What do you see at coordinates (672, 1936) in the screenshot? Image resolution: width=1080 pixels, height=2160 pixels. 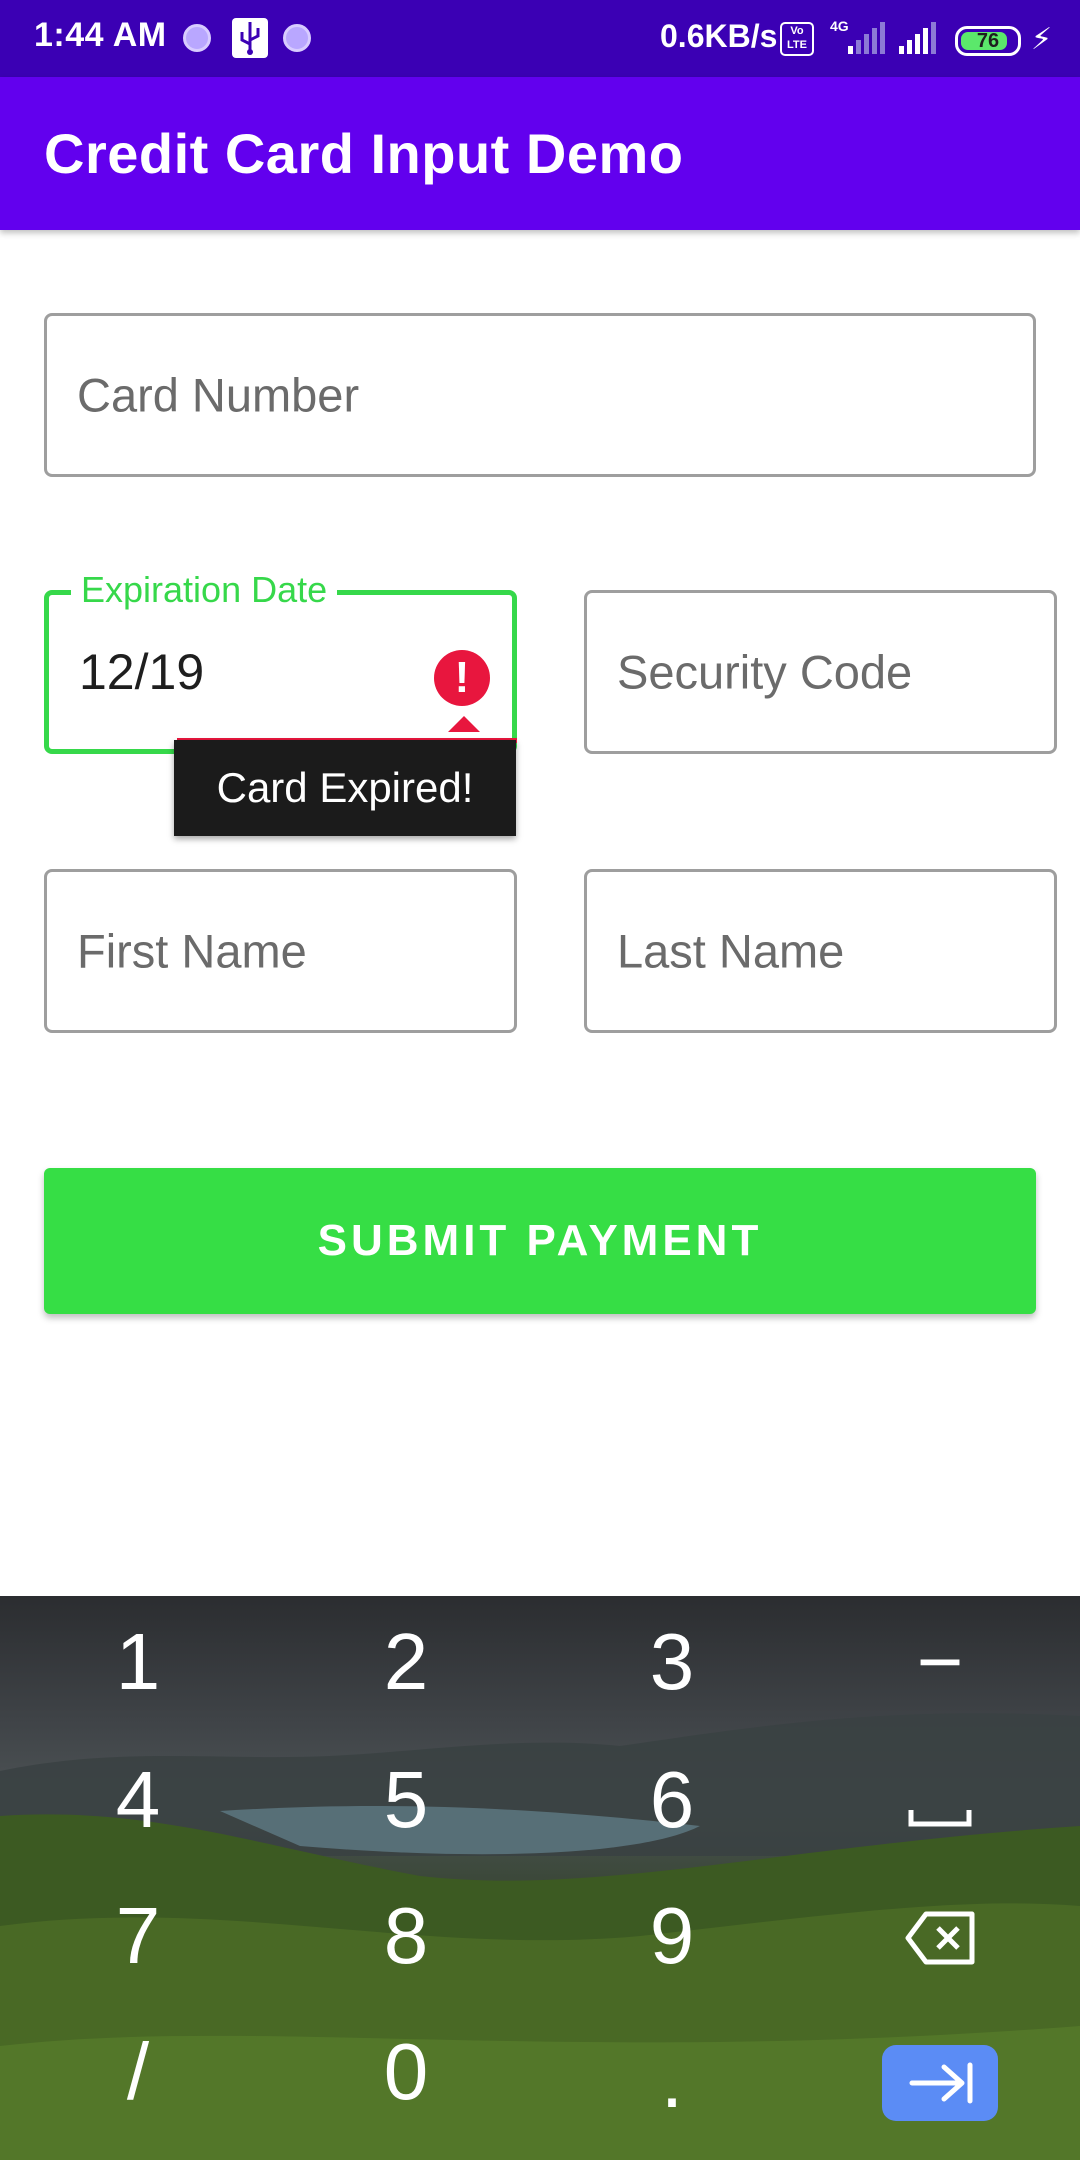 I see `key-9: 9` at bounding box center [672, 1936].